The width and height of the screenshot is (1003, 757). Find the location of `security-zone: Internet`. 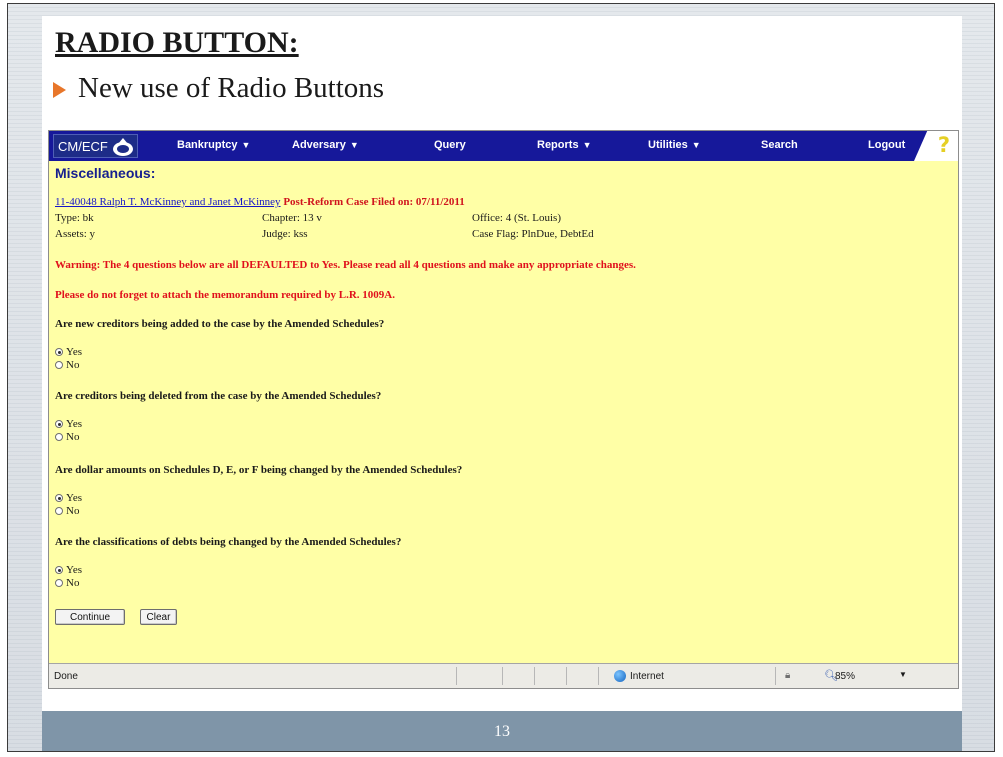

security-zone: Internet is located at coordinates (647, 676).